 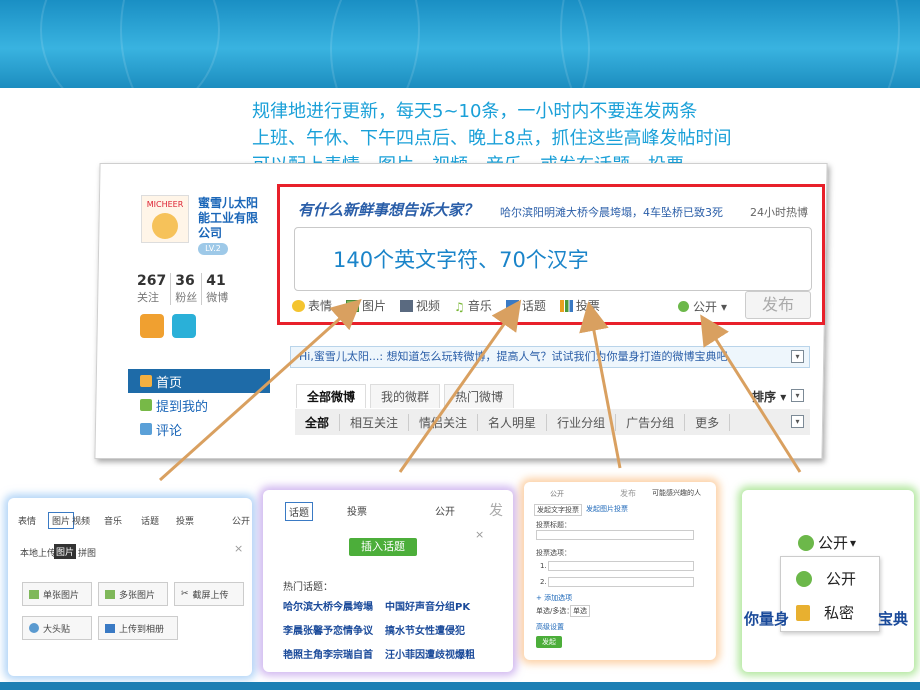 I want to click on hot-topic-item: 汪小菲因遭歧视爆粗, so click(x=430, y=653).